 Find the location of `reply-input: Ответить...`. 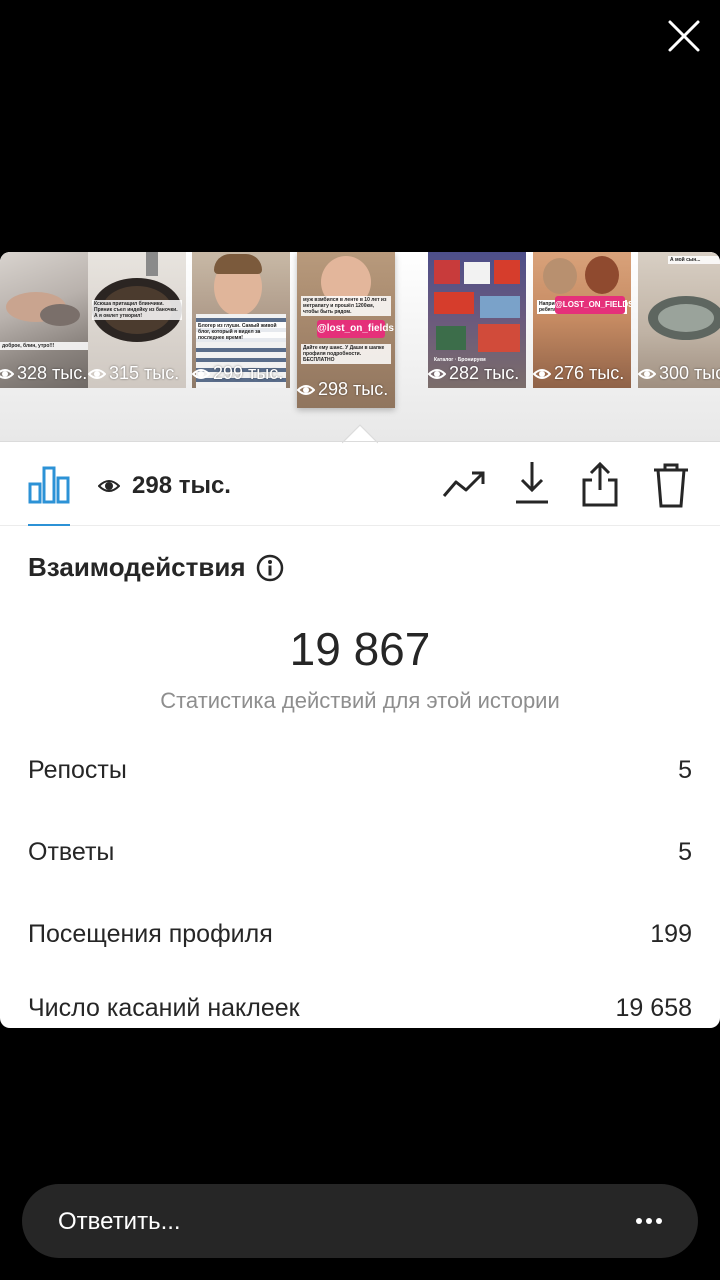

reply-input: Ответить... is located at coordinates (360, 1221).